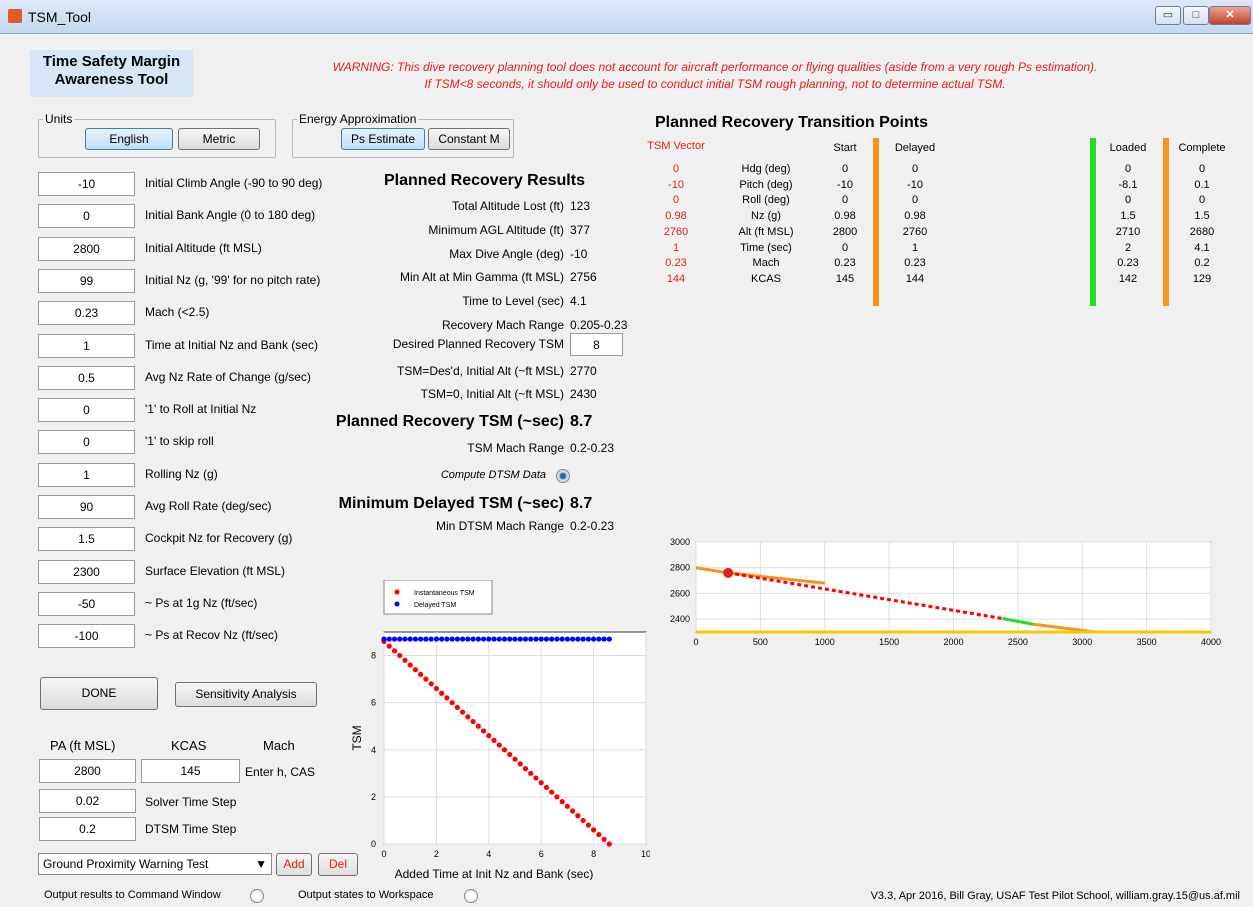 The width and height of the screenshot is (1253, 907). I want to click on english-button: English, so click(129, 139).